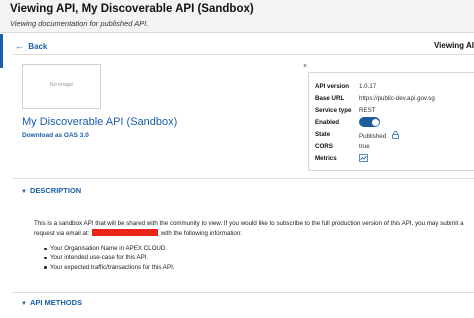 The image size is (474, 318). Describe the element at coordinates (368, 86) in the screenshot. I see `info-value: 1.0.17` at that location.